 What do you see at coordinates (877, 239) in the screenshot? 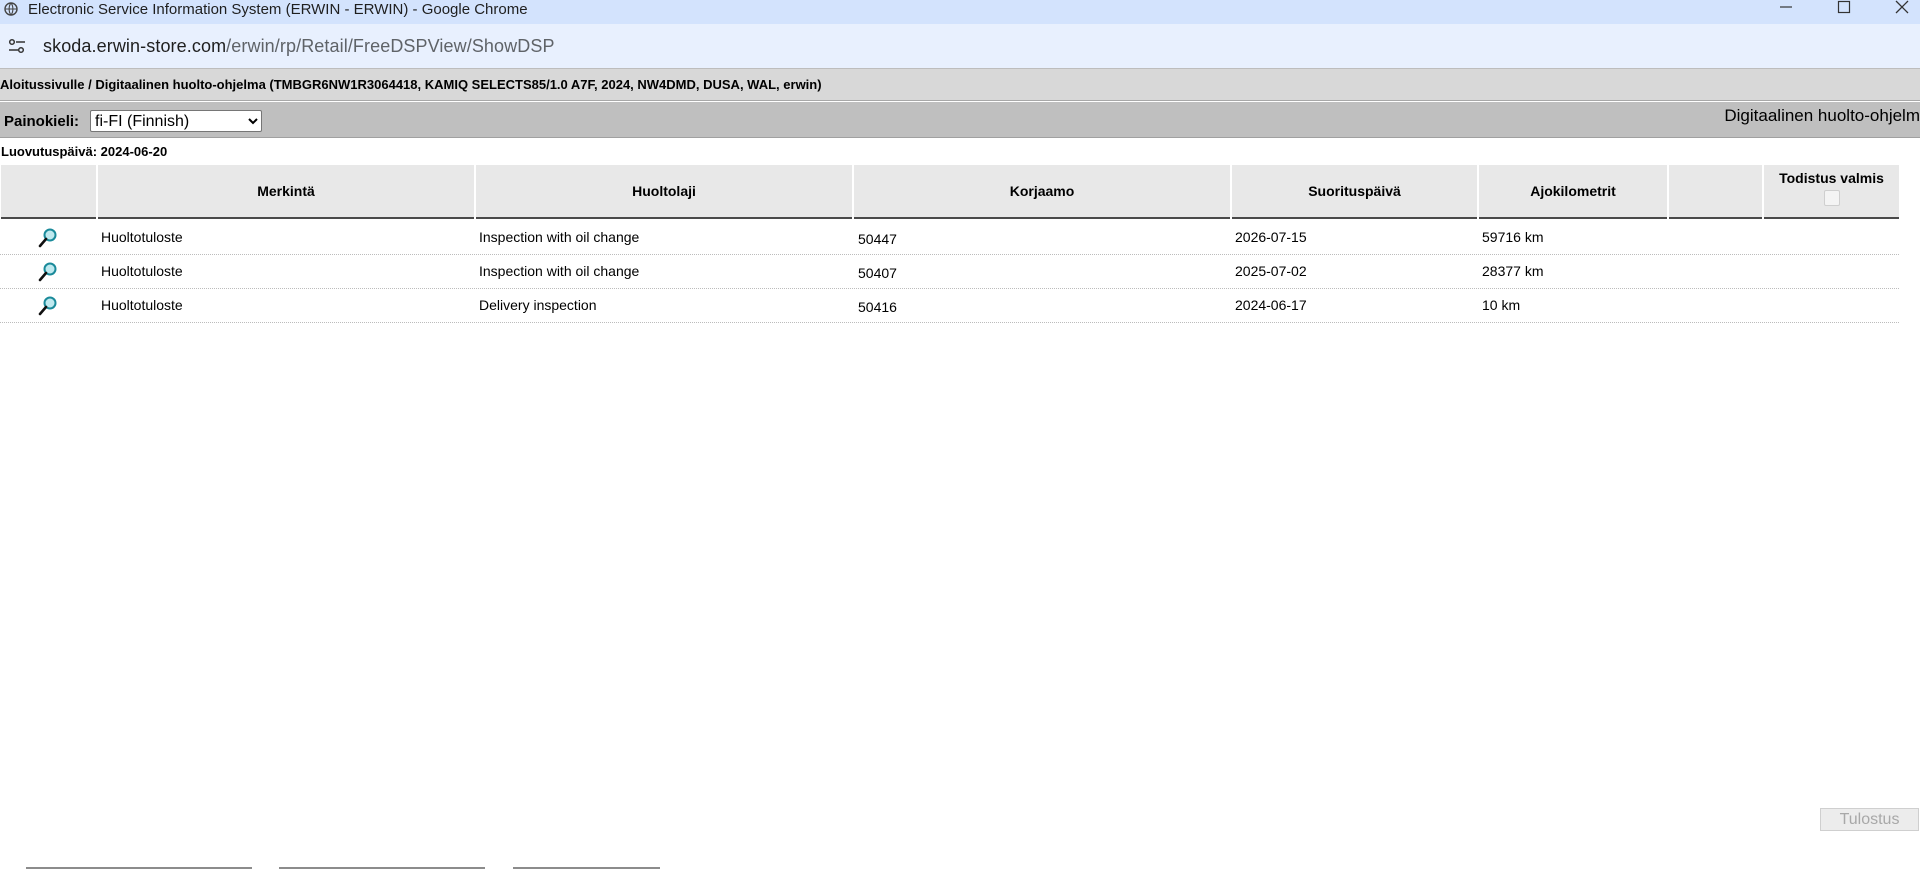
I see `cell-korjaamo: 50447` at bounding box center [877, 239].